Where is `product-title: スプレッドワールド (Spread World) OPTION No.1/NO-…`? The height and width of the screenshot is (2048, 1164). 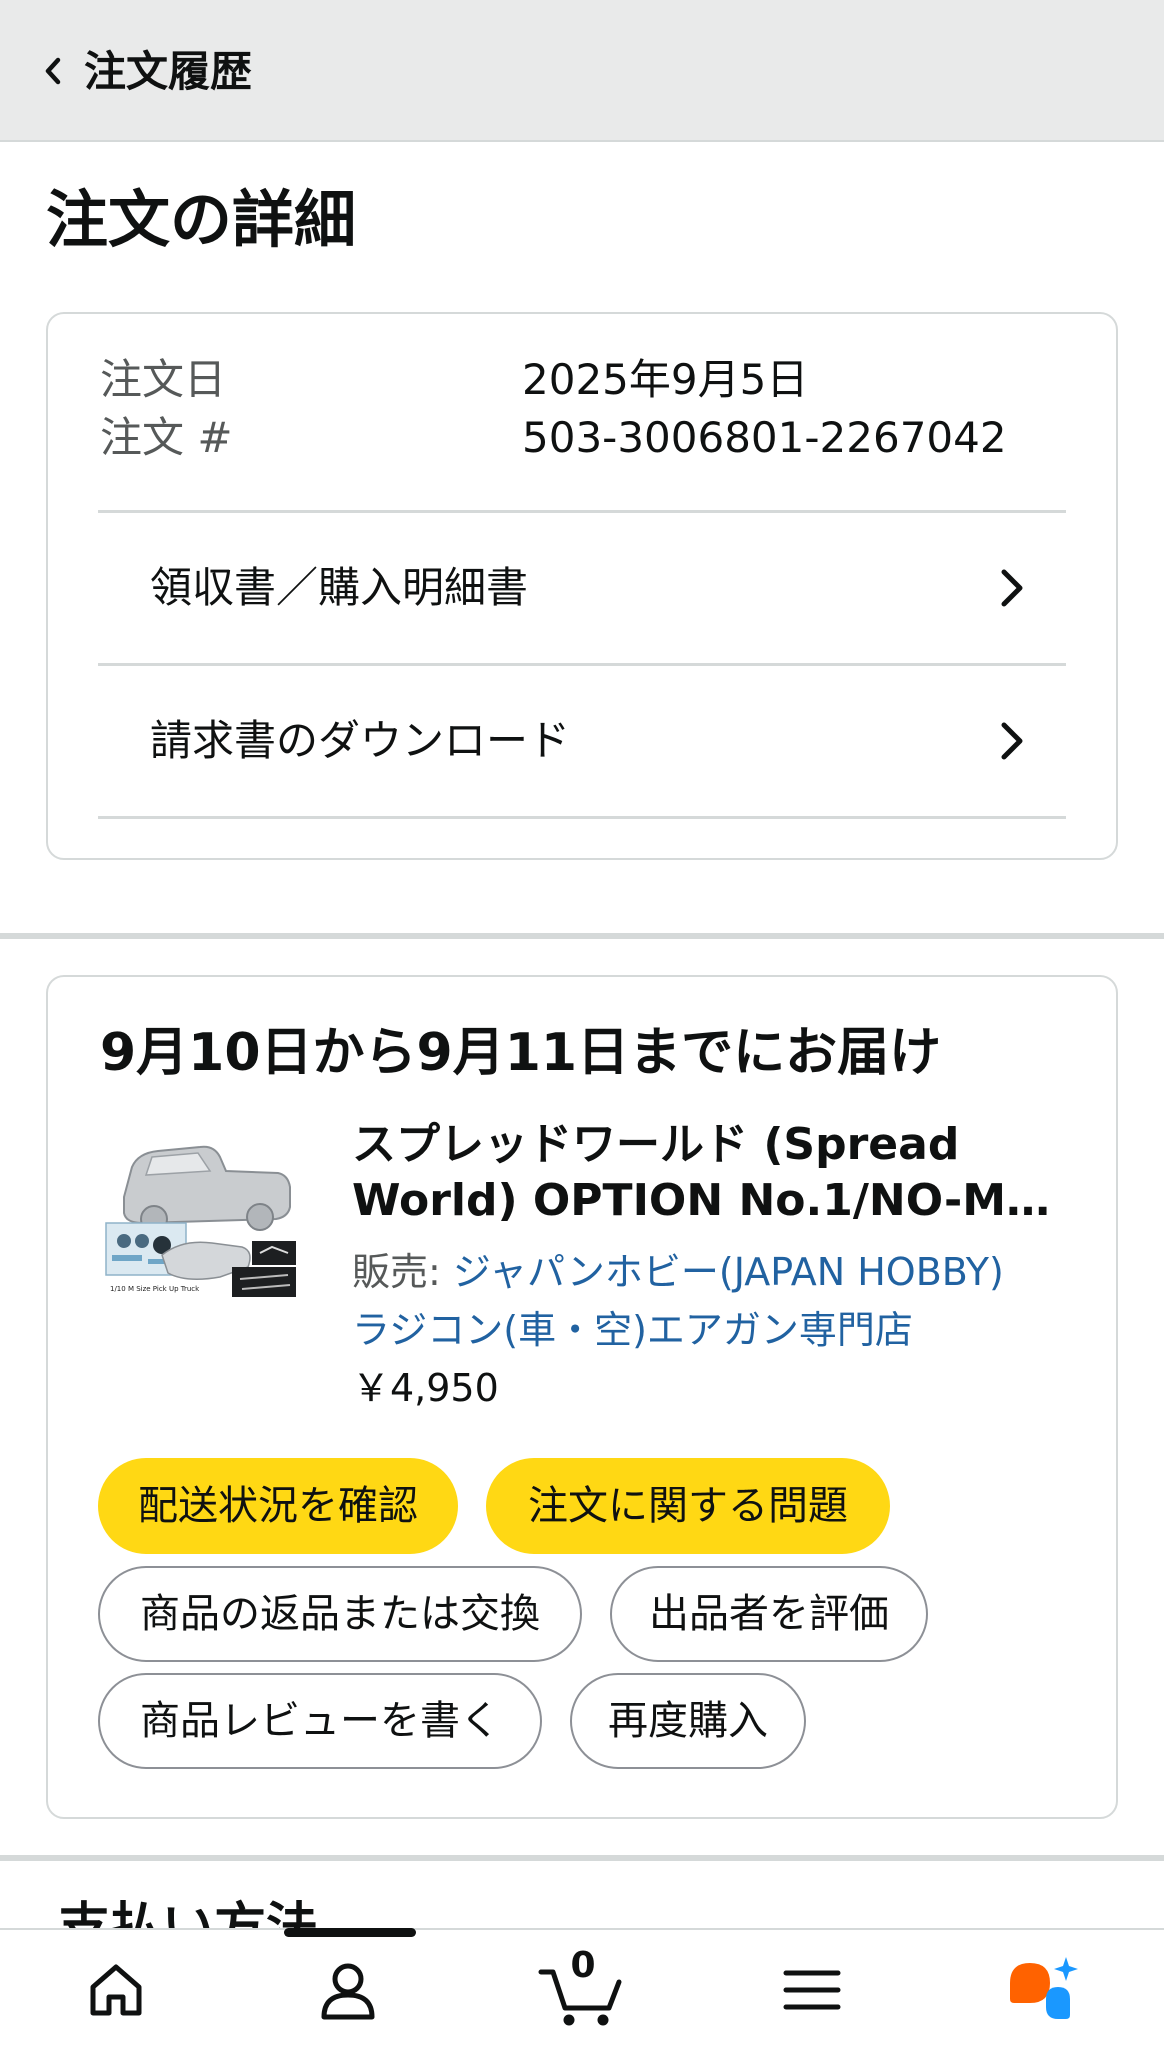 product-title: スプレッドワールド (Spread World) OPTION No.1/NO-… is located at coordinates (702, 1173).